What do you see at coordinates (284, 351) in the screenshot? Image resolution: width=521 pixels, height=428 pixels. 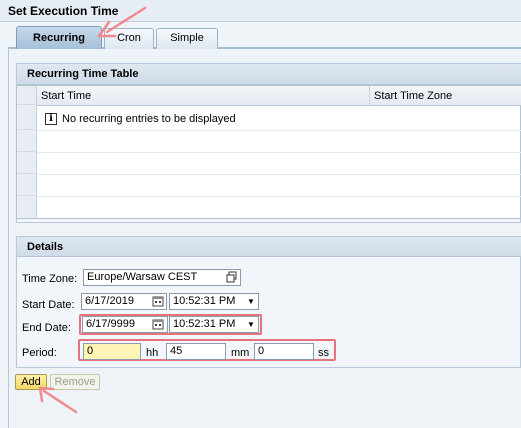 I see `period-seconds-input: 0` at bounding box center [284, 351].